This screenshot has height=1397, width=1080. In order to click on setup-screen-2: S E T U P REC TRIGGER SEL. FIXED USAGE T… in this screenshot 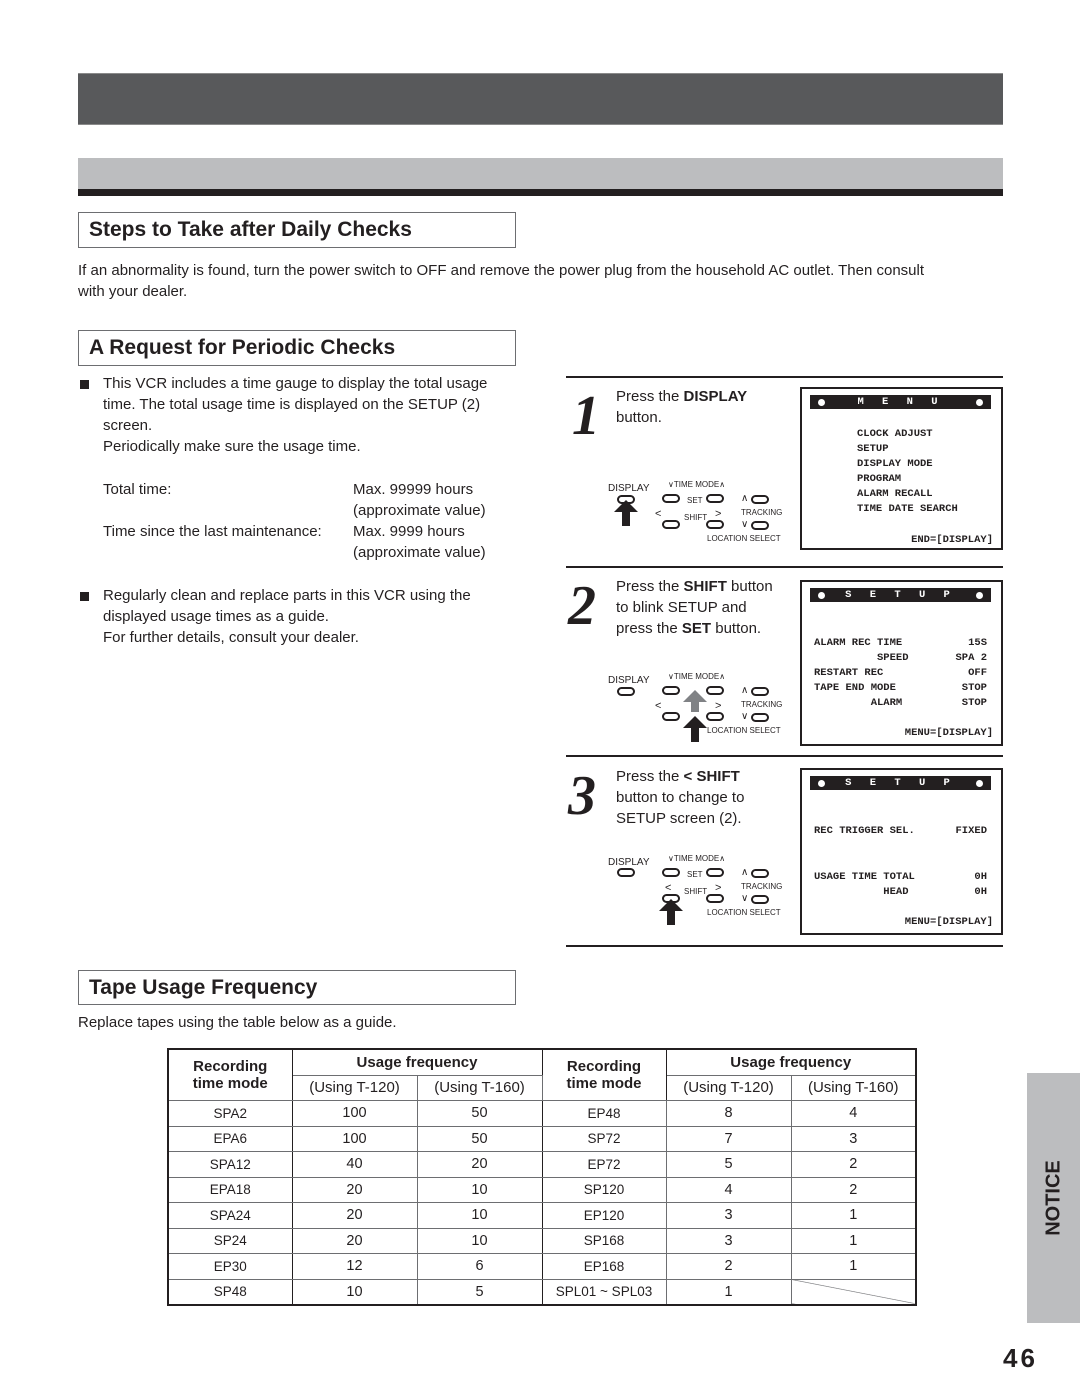, I will do `click(901, 851)`.